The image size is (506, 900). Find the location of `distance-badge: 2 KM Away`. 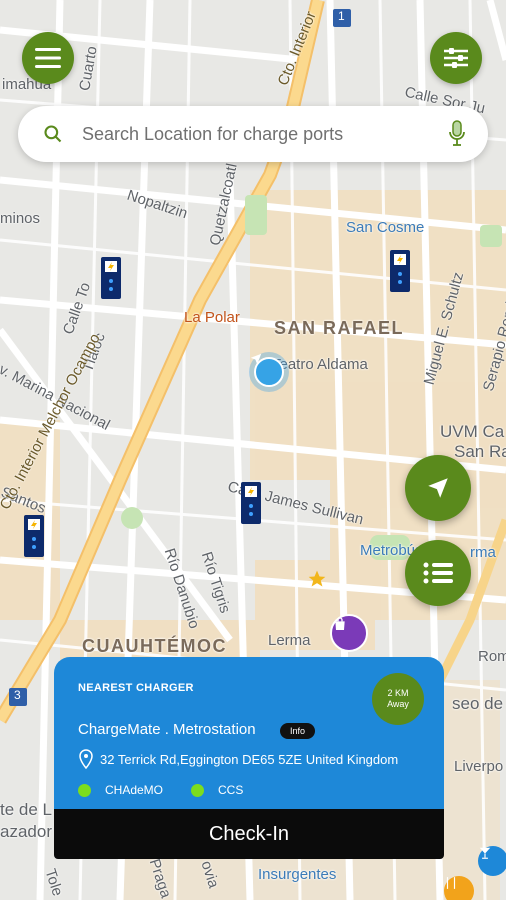

distance-badge: 2 KM Away is located at coordinates (398, 699).